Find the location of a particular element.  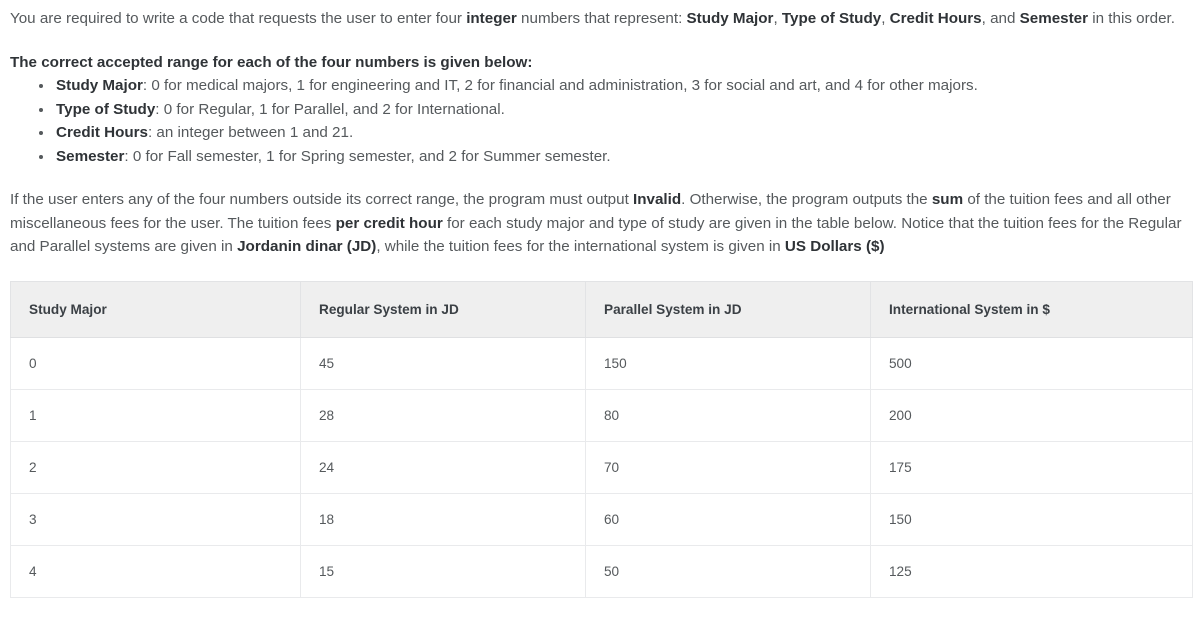

body-text: , and is located at coordinates (1000, 18).